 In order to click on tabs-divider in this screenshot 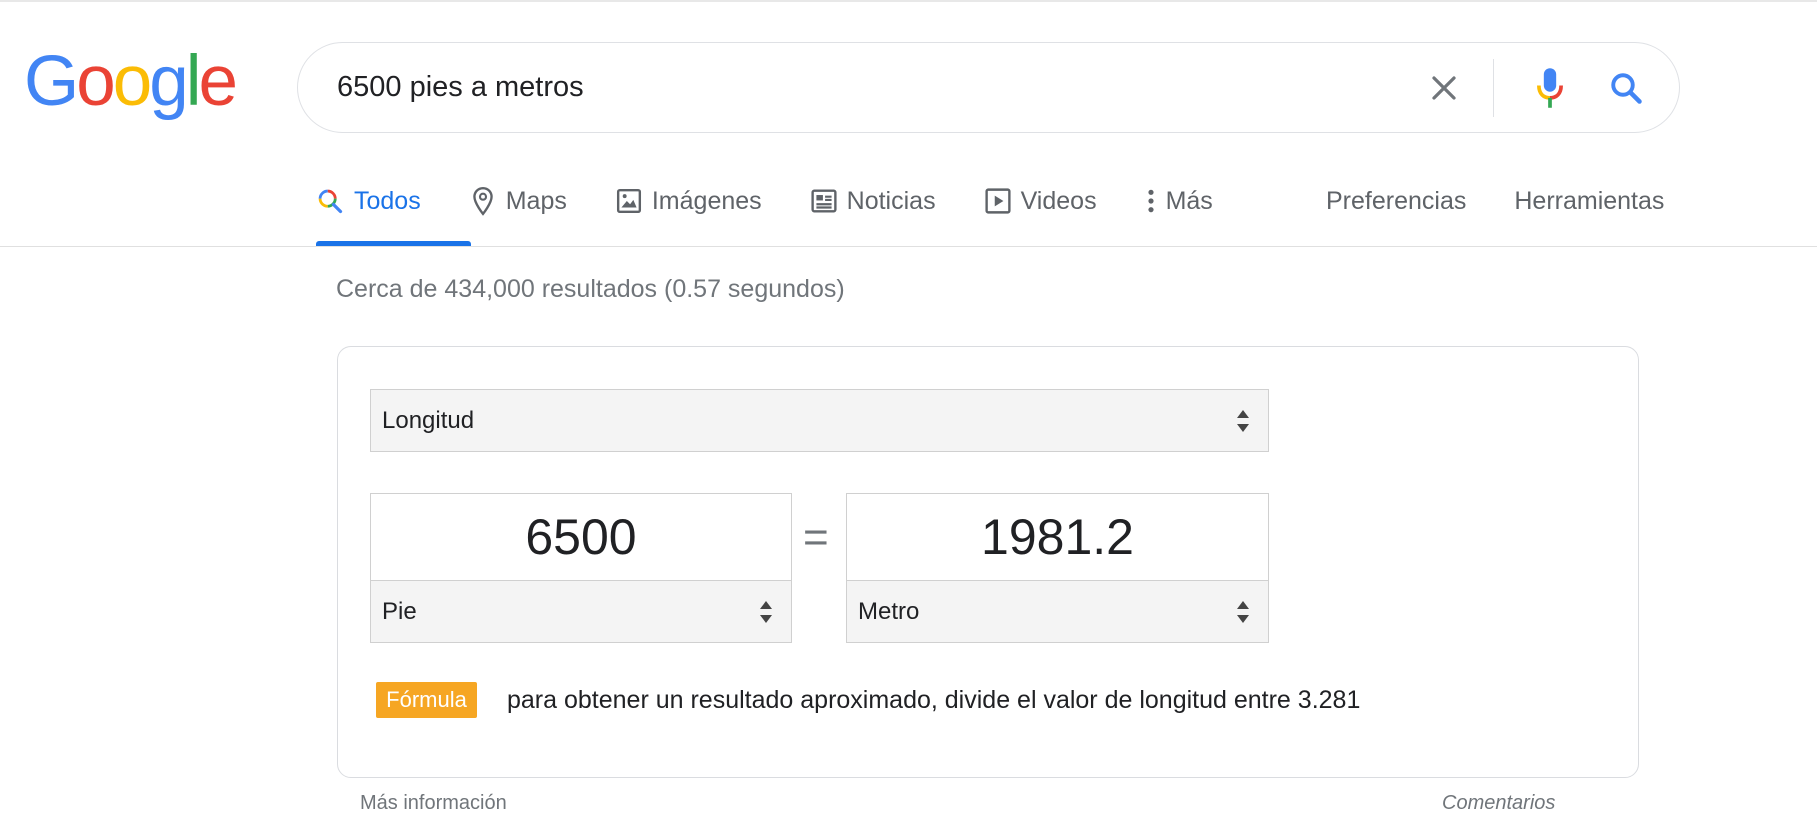, I will do `click(908, 246)`.